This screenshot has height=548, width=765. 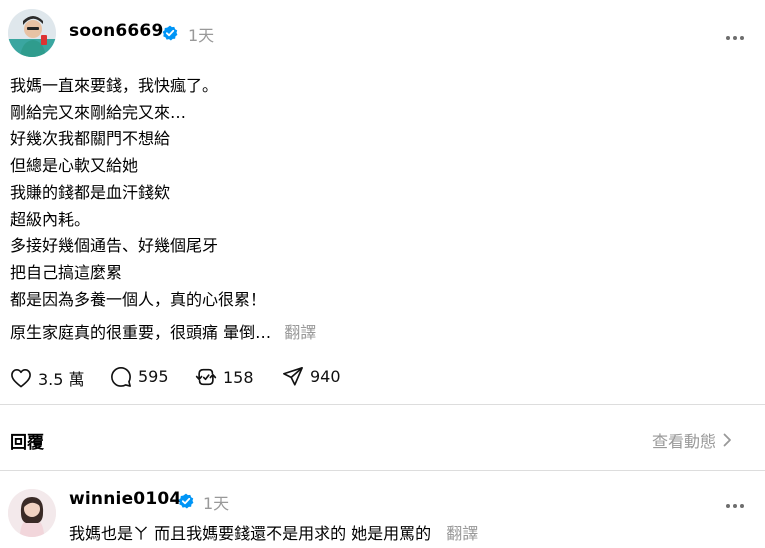 What do you see at coordinates (125, 499) in the screenshot?
I see `reply-author-username: winnie0104` at bounding box center [125, 499].